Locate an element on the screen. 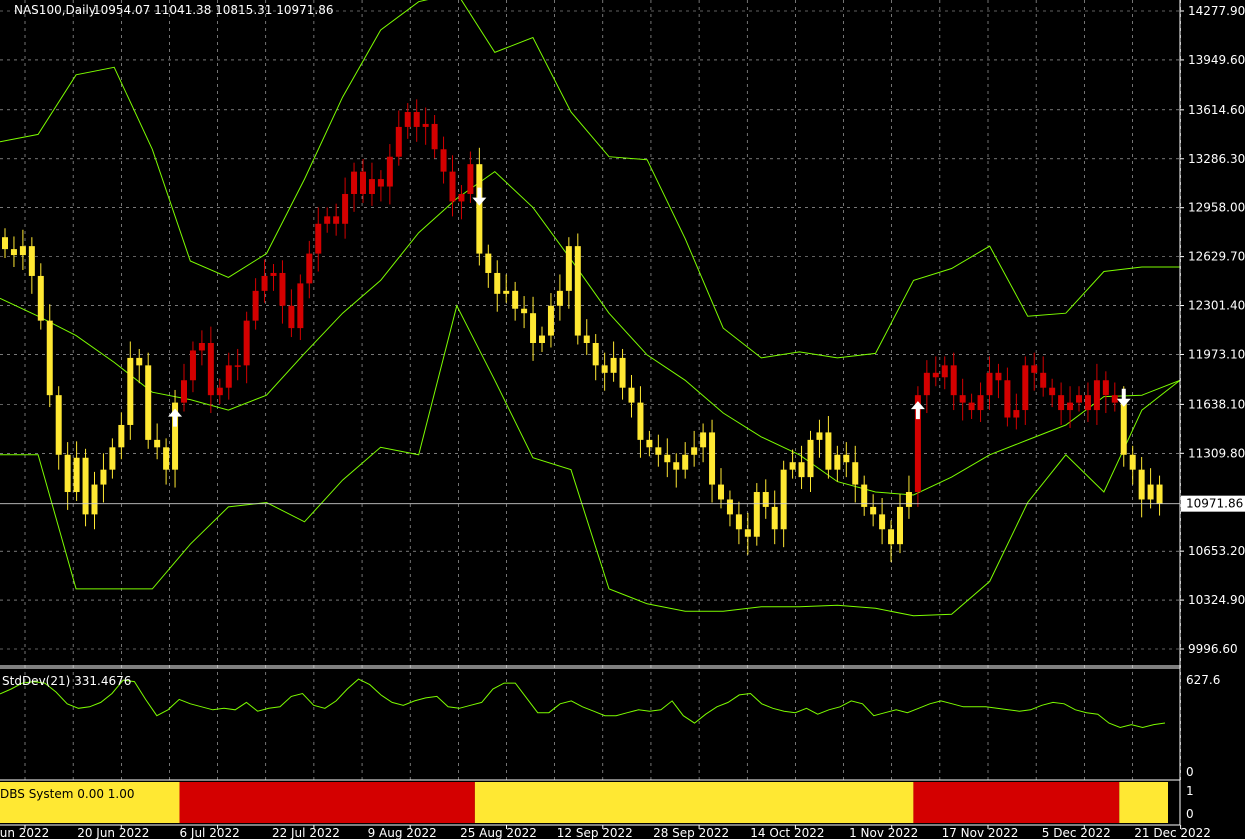 The width and height of the screenshot is (1245, 839). price-tick-label: 9996.60 is located at coordinates (1213, 649).